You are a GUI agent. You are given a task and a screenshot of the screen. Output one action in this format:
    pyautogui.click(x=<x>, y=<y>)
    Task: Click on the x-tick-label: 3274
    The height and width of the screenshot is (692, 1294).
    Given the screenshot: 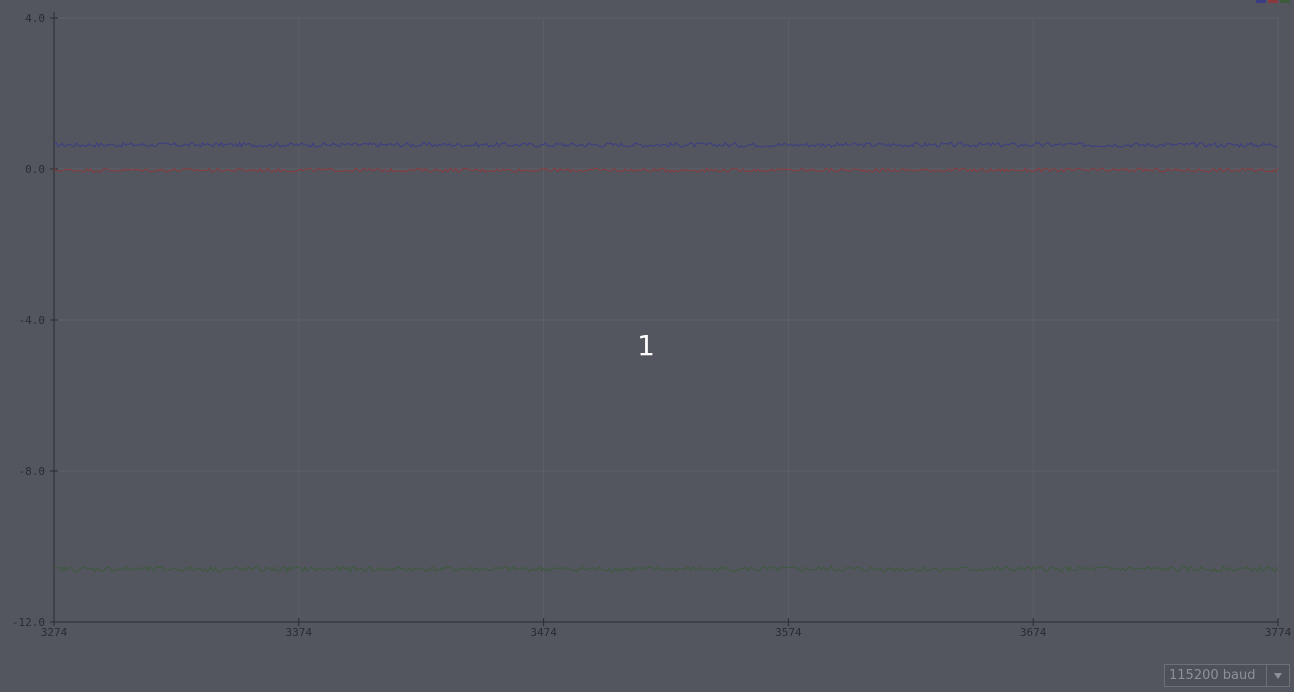 What is the action you would take?
    pyautogui.click(x=54, y=632)
    